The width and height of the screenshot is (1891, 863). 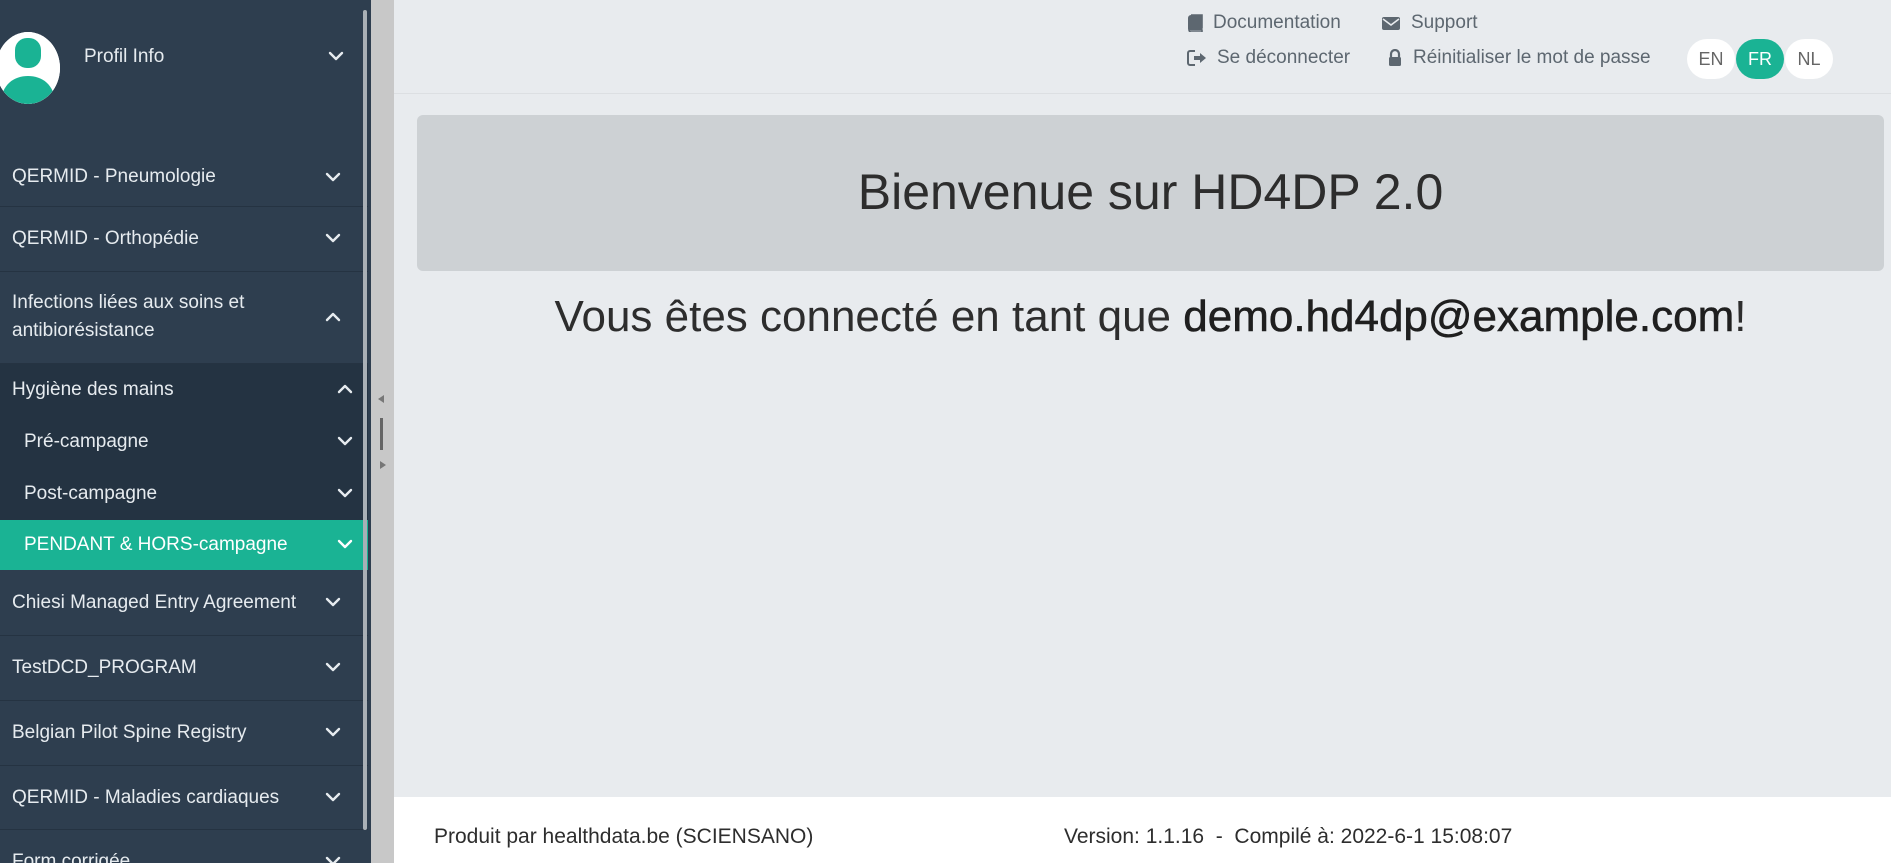 What do you see at coordinates (365, 420) in the screenshot?
I see `sidebar-scrollbar` at bounding box center [365, 420].